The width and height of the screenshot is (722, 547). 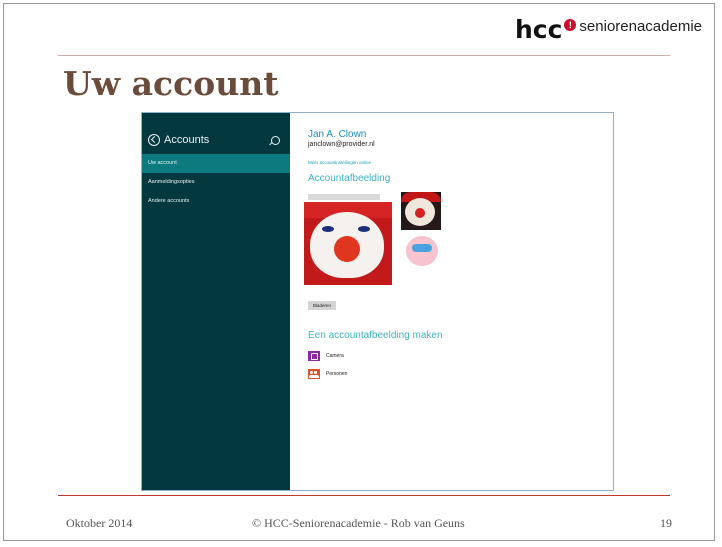 I want to click on user-email: janclown@provider.nl, so click(x=341, y=144).